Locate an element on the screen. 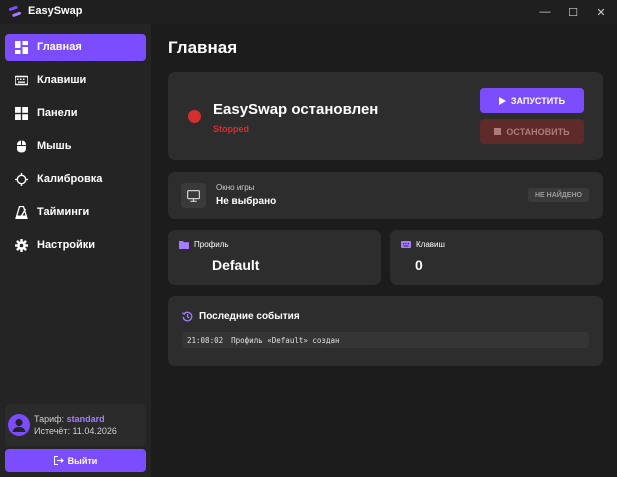 This screenshot has height=477, width=617. logout-button: Выйти is located at coordinates (75, 460).